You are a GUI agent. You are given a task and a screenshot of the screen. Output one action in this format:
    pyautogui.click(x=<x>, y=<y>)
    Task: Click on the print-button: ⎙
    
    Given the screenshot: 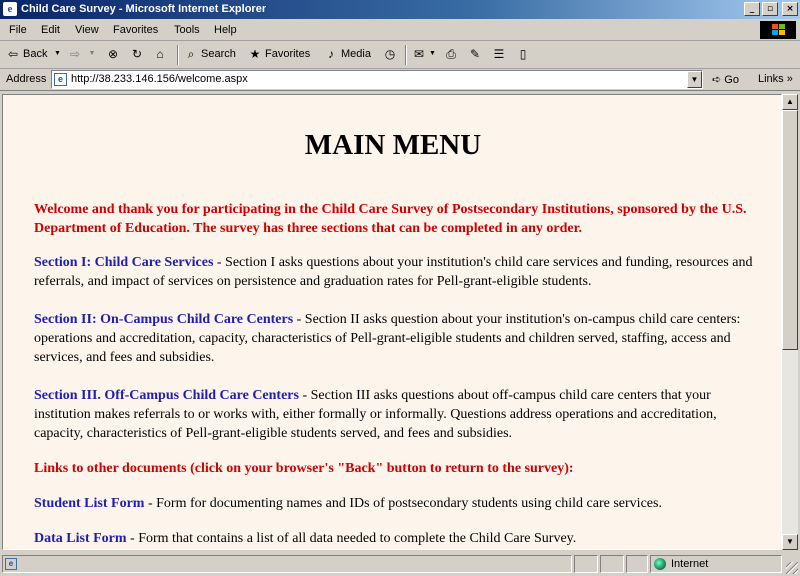 What is the action you would take?
    pyautogui.click(x=451, y=54)
    